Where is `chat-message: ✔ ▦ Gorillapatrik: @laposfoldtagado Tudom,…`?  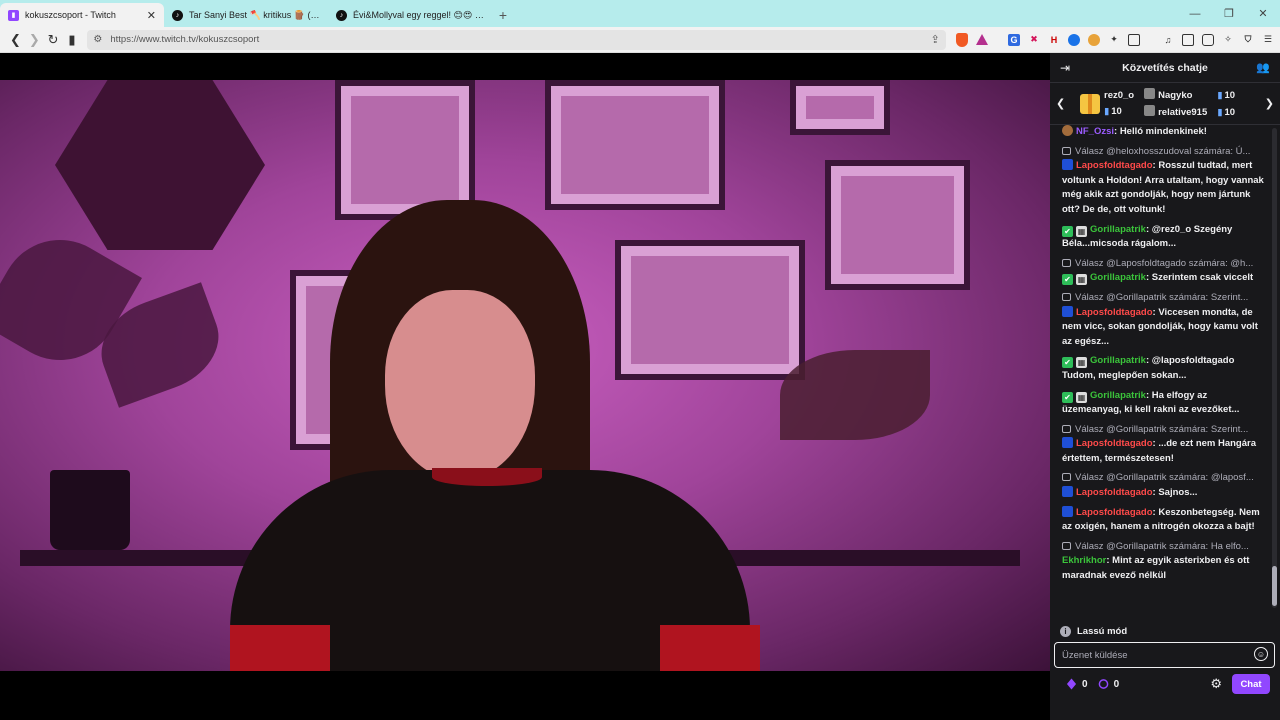 chat-message: ✔ ▦ Gorillapatrik: @laposfoldtagado Tudom,… is located at coordinates (1164, 368).